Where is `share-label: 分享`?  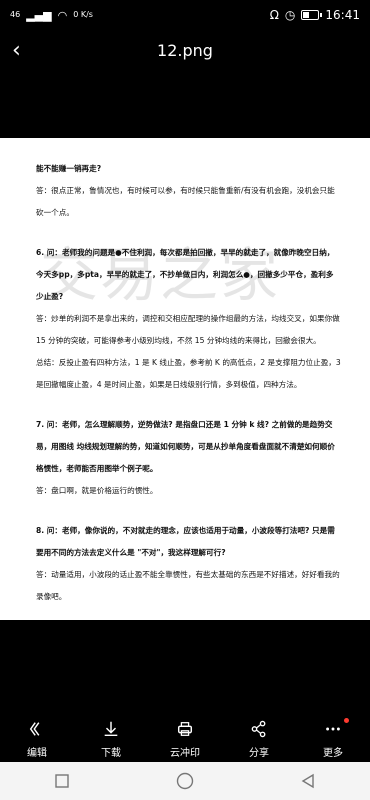 share-label: 分享 is located at coordinates (259, 753).